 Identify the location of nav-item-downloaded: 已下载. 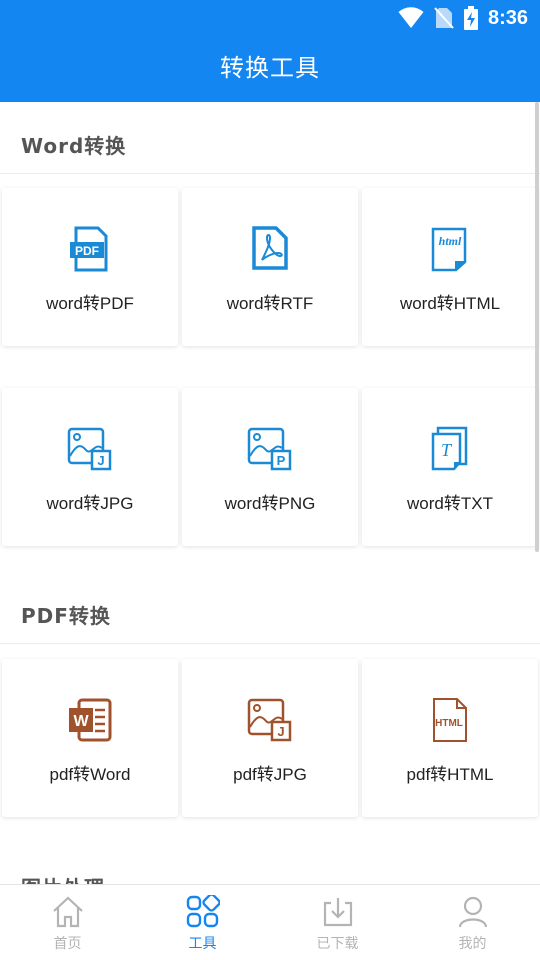
(337, 922).